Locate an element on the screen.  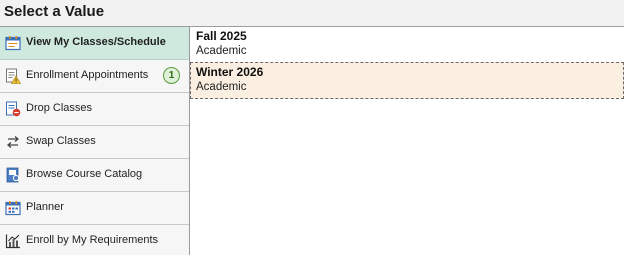
sidebar-item-label: Planner is located at coordinates (45, 207).